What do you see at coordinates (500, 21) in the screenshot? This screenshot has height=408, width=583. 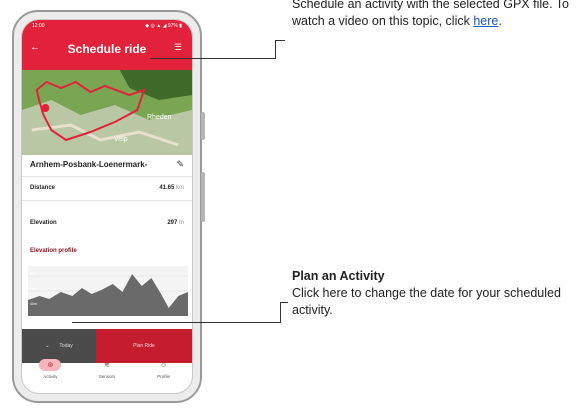 I see `annotation-top-period: .` at bounding box center [500, 21].